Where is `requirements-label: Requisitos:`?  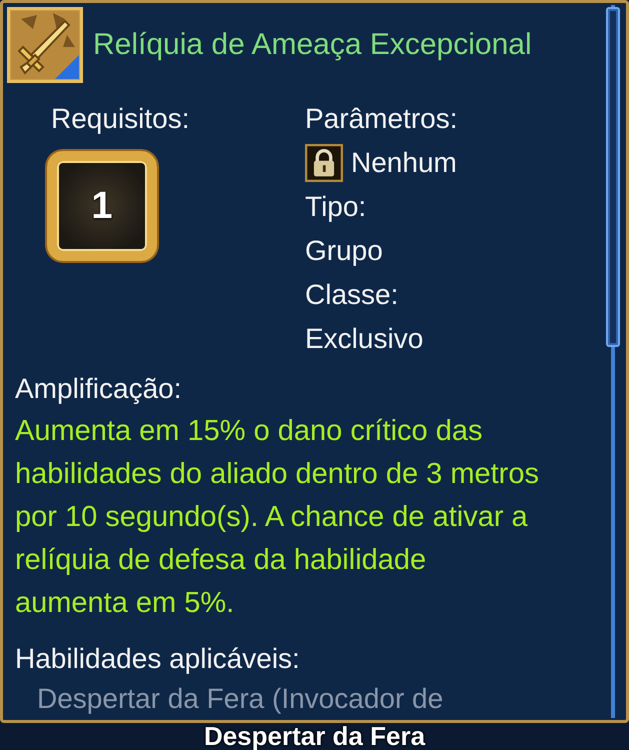
requirements-label: Requisitos: is located at coordinates (120, 119).